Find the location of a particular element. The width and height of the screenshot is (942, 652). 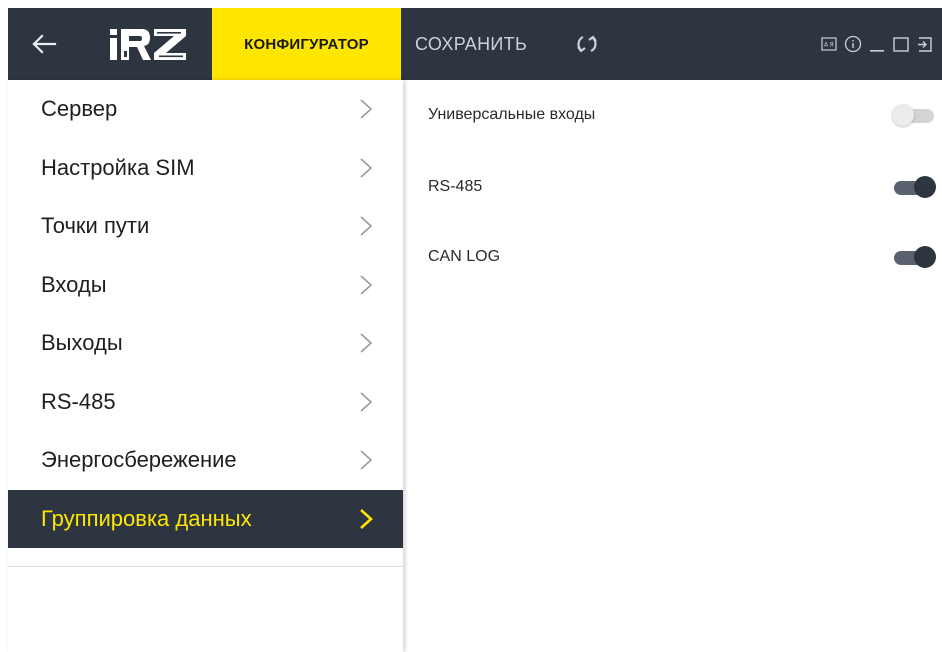

sidebar-item-data-grouping: Группировка данных is located at coordinates (205, 518).